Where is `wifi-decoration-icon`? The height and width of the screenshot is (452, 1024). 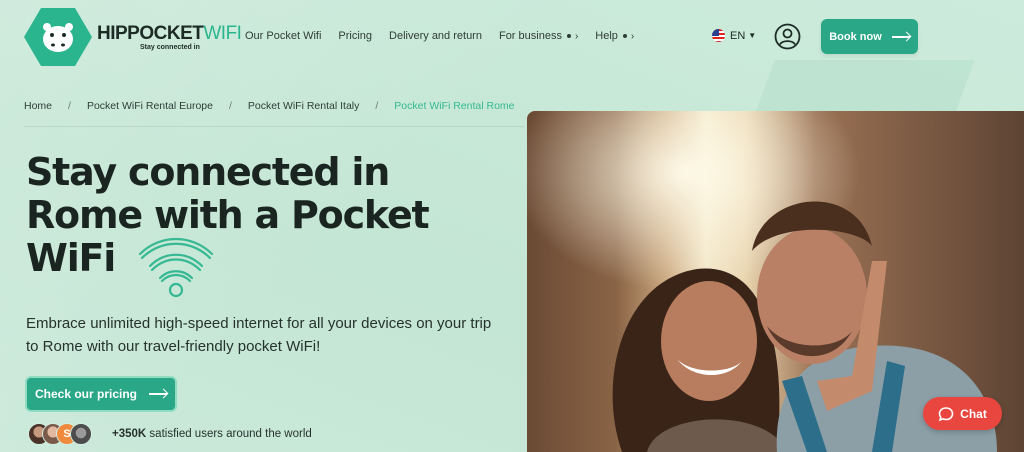 wifi-decoration-icon is located at coordinates (176, 267).